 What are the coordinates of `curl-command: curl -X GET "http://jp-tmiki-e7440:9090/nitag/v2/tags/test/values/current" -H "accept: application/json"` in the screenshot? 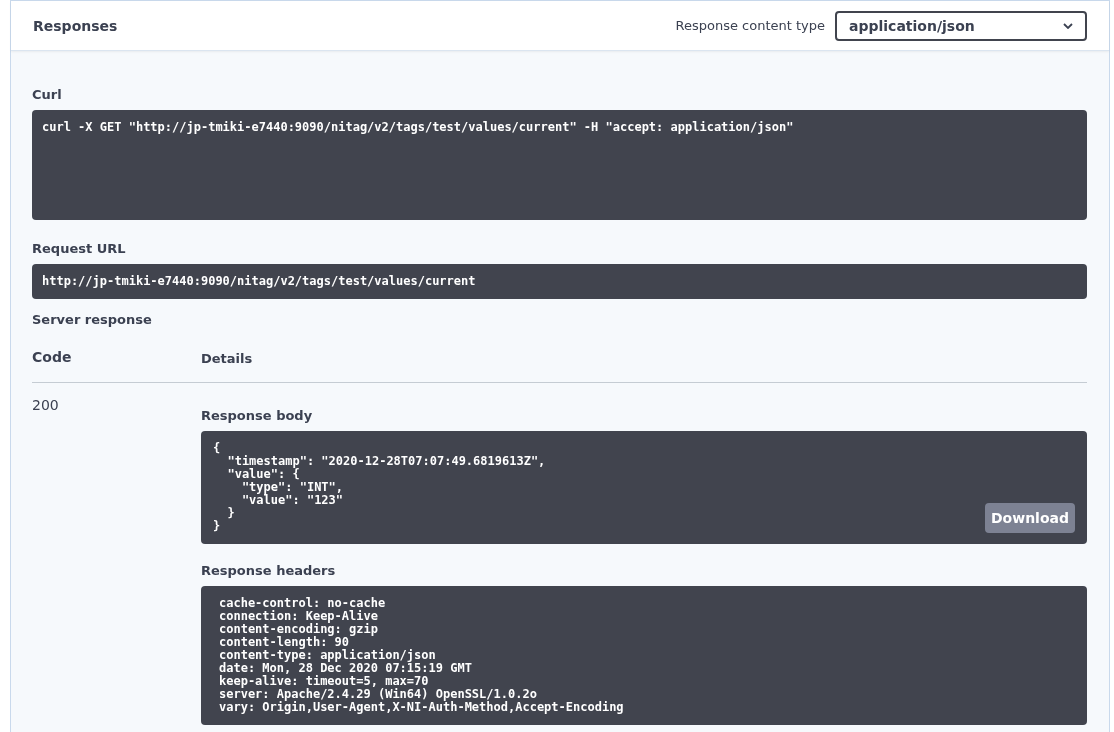 It's located at (559, 165).